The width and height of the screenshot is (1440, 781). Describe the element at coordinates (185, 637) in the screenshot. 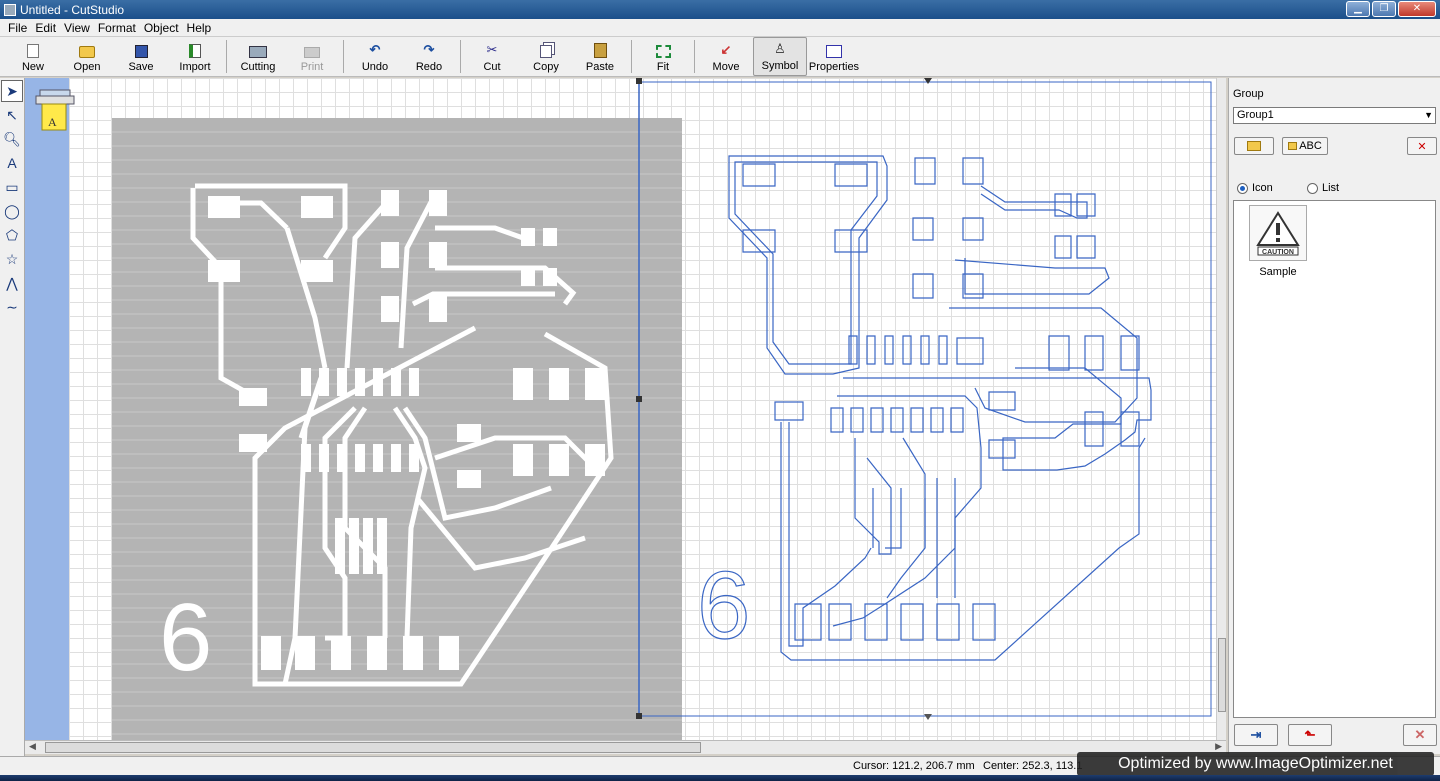

I see `board-number-label: 6` at that location.